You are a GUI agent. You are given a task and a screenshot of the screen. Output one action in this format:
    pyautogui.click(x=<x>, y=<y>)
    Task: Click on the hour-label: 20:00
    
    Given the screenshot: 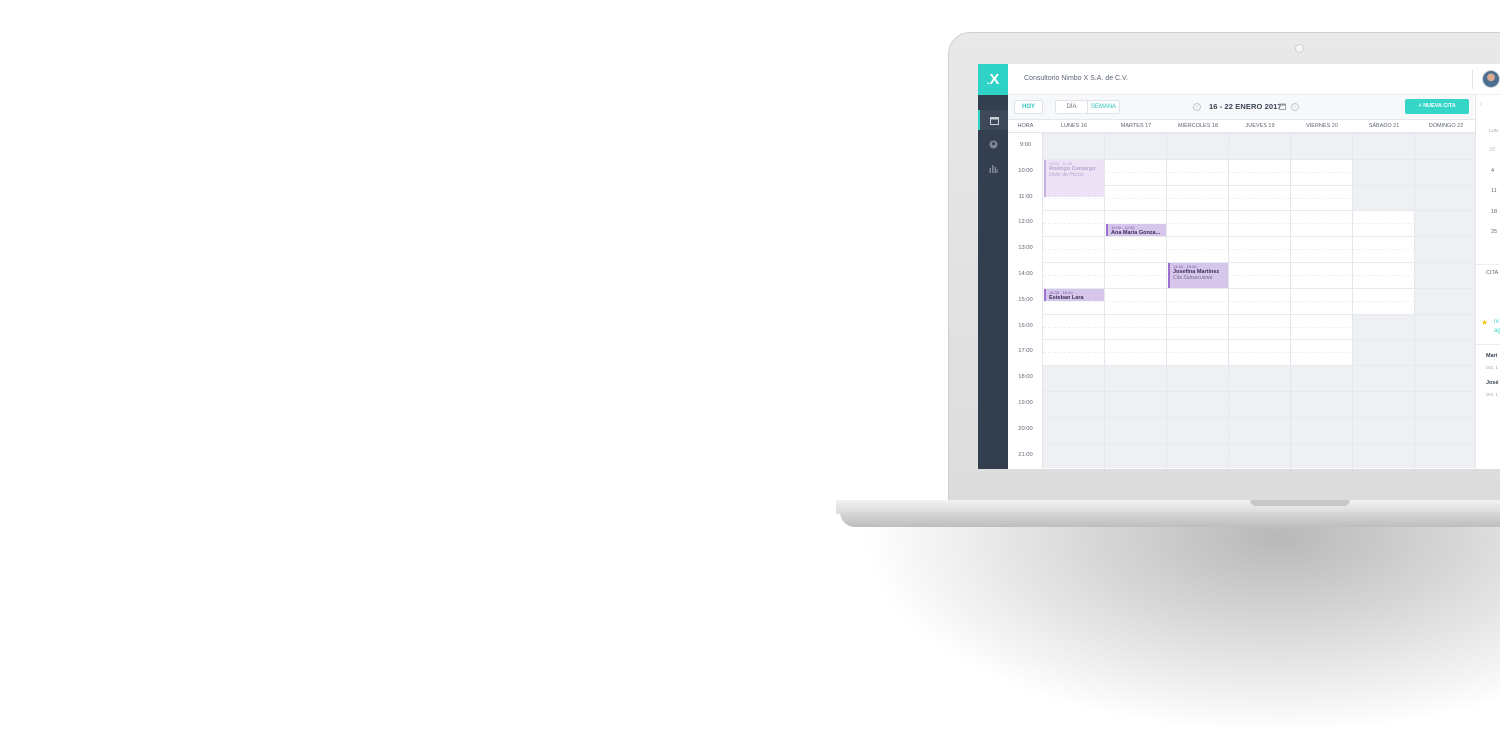 What is the action you would take?
    pyautogui.click(x=1025, y=428)
    